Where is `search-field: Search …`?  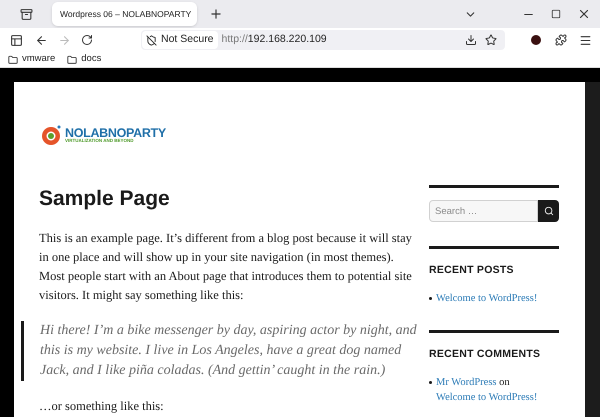
search-field: Search … is located at coordinates (483, 211).